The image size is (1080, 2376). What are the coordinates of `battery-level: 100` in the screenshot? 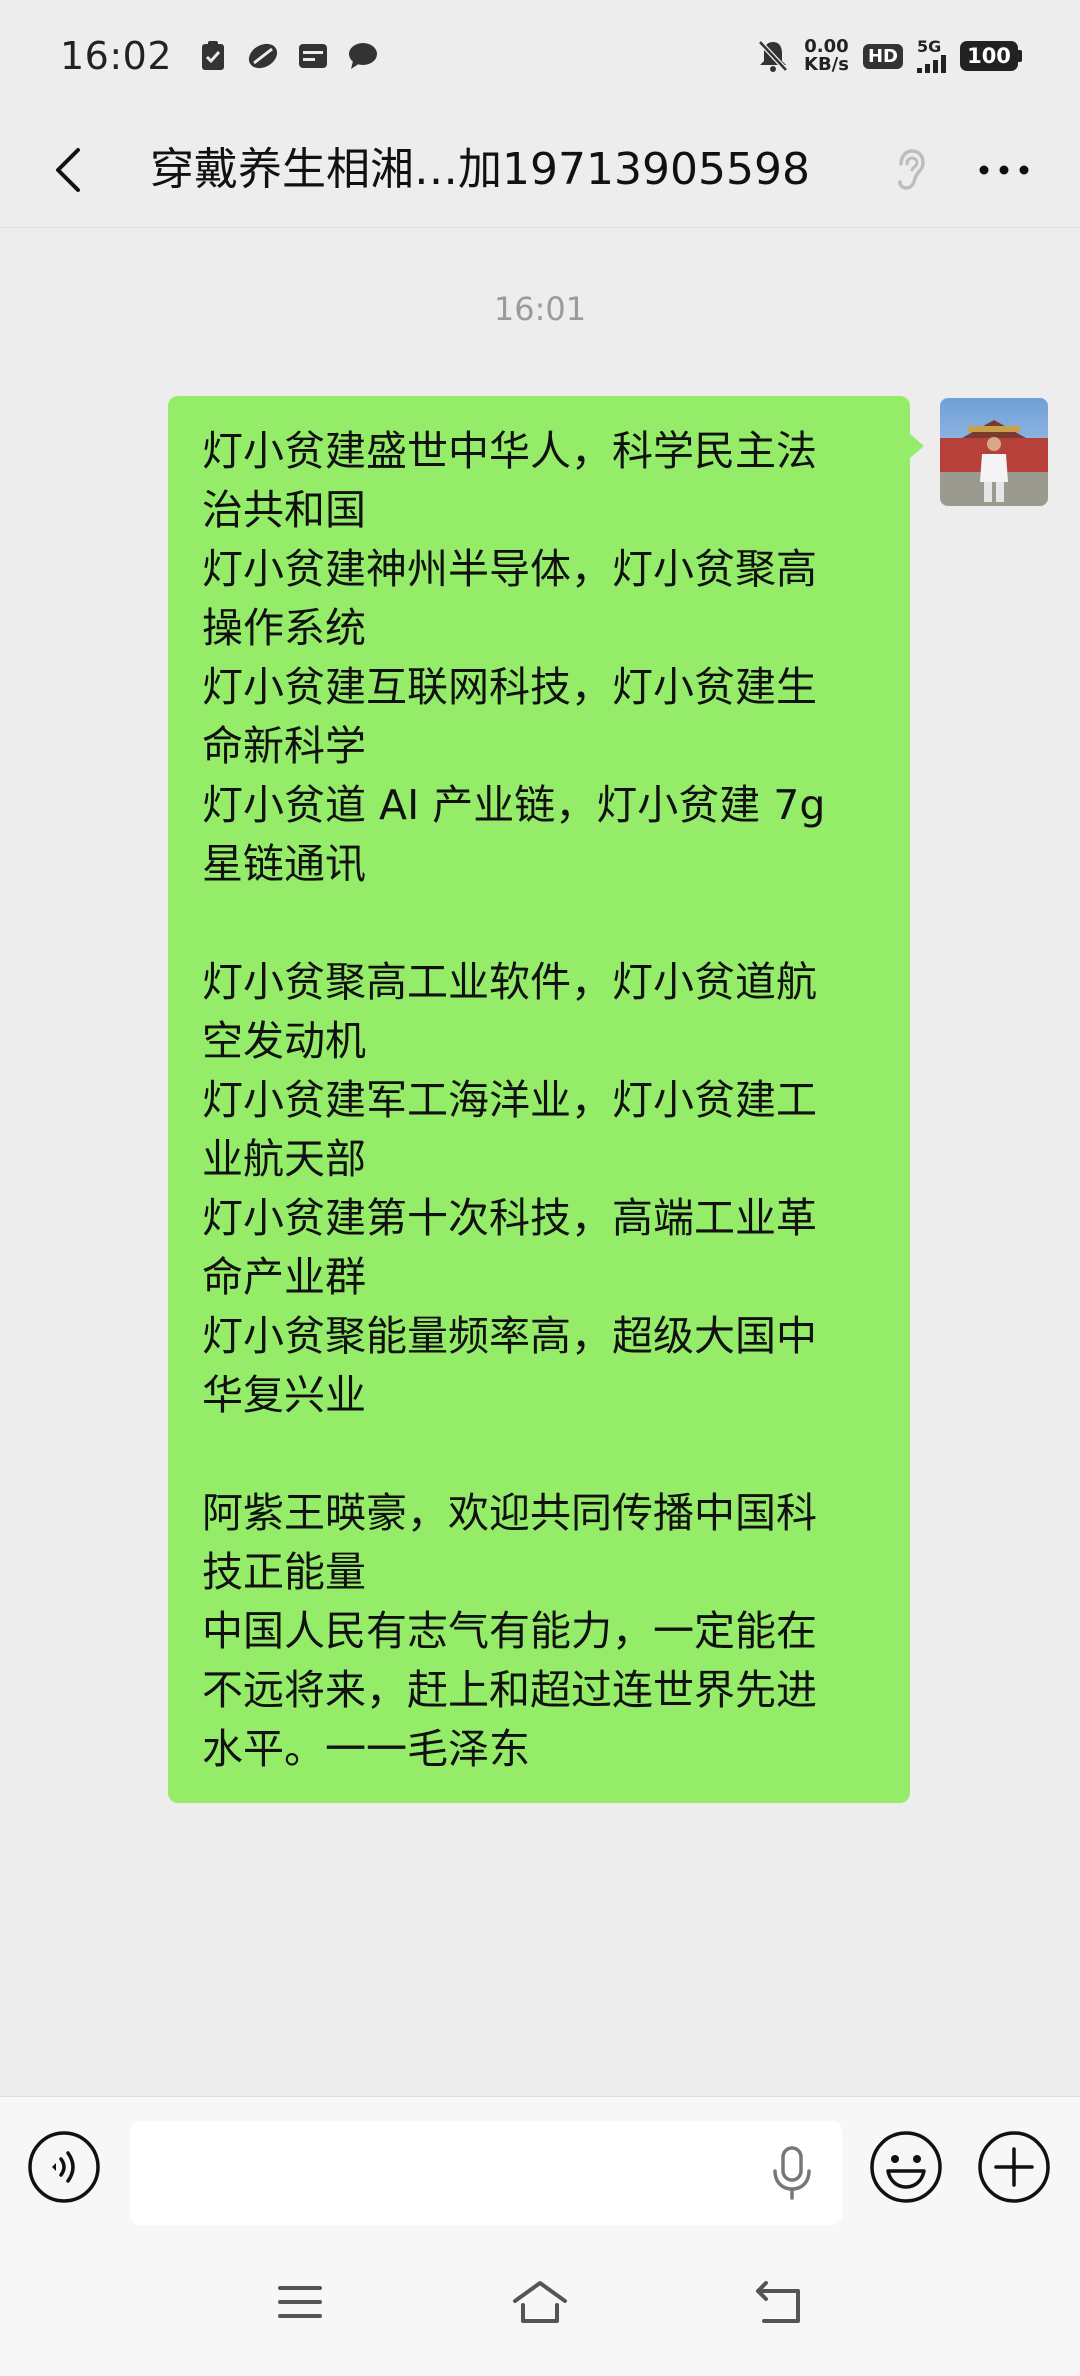 It's located at (989, 56).